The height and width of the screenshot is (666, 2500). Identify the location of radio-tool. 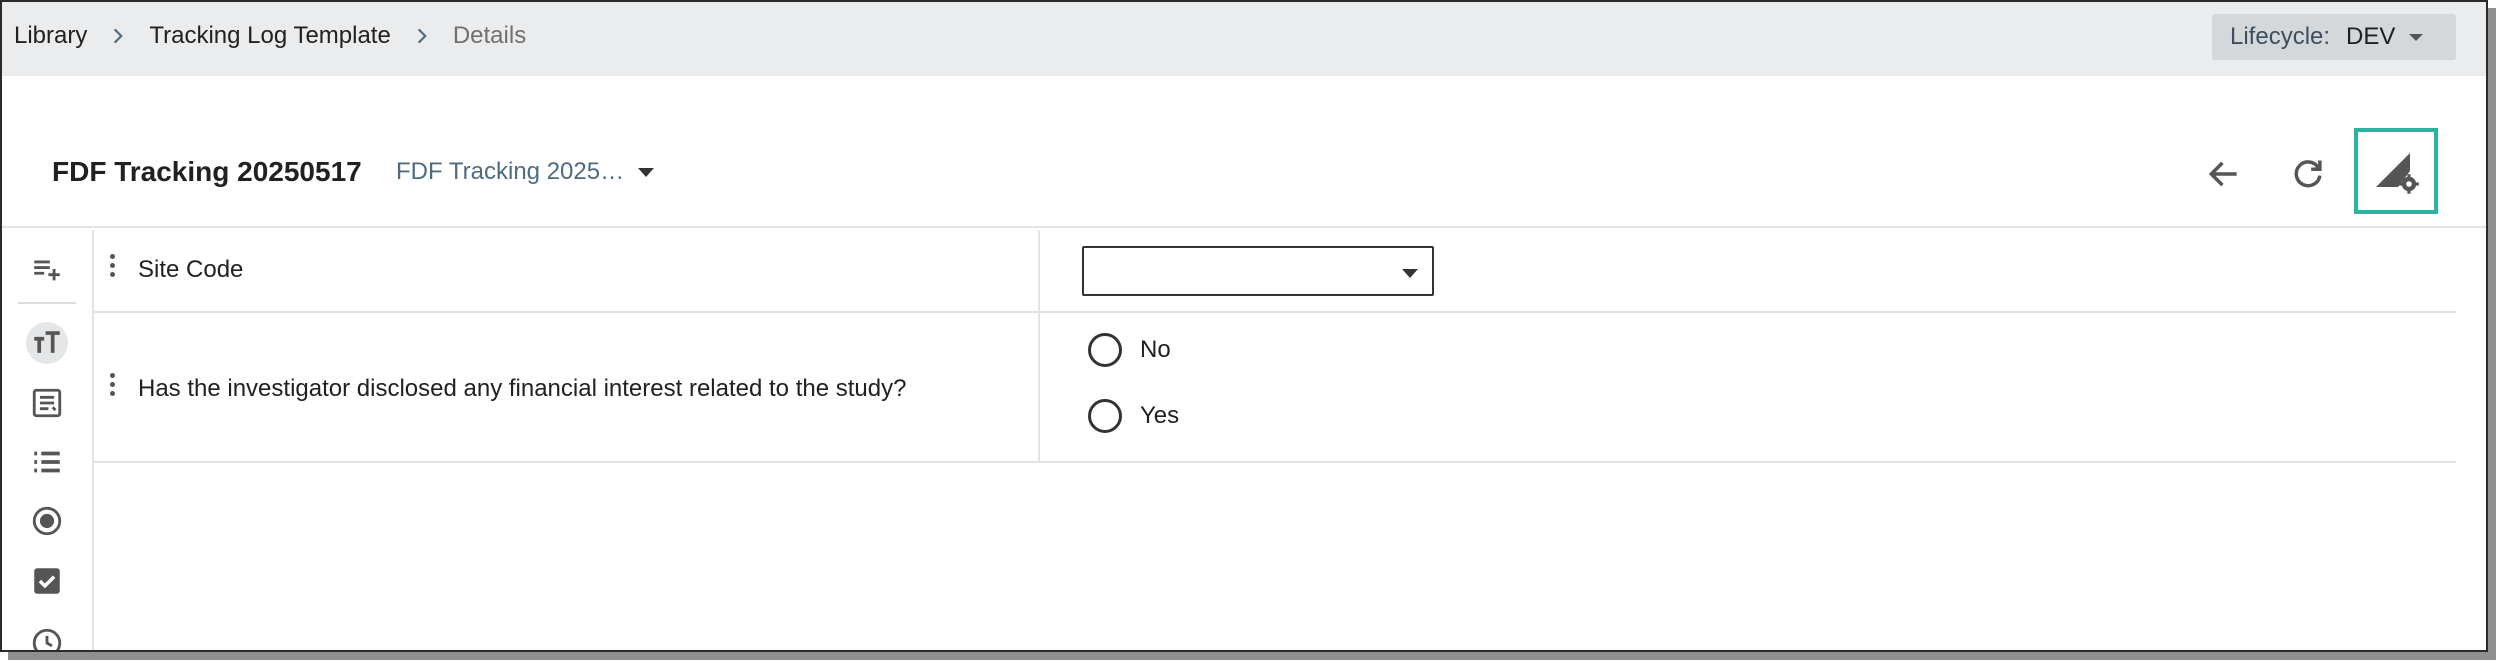
(47, 521).